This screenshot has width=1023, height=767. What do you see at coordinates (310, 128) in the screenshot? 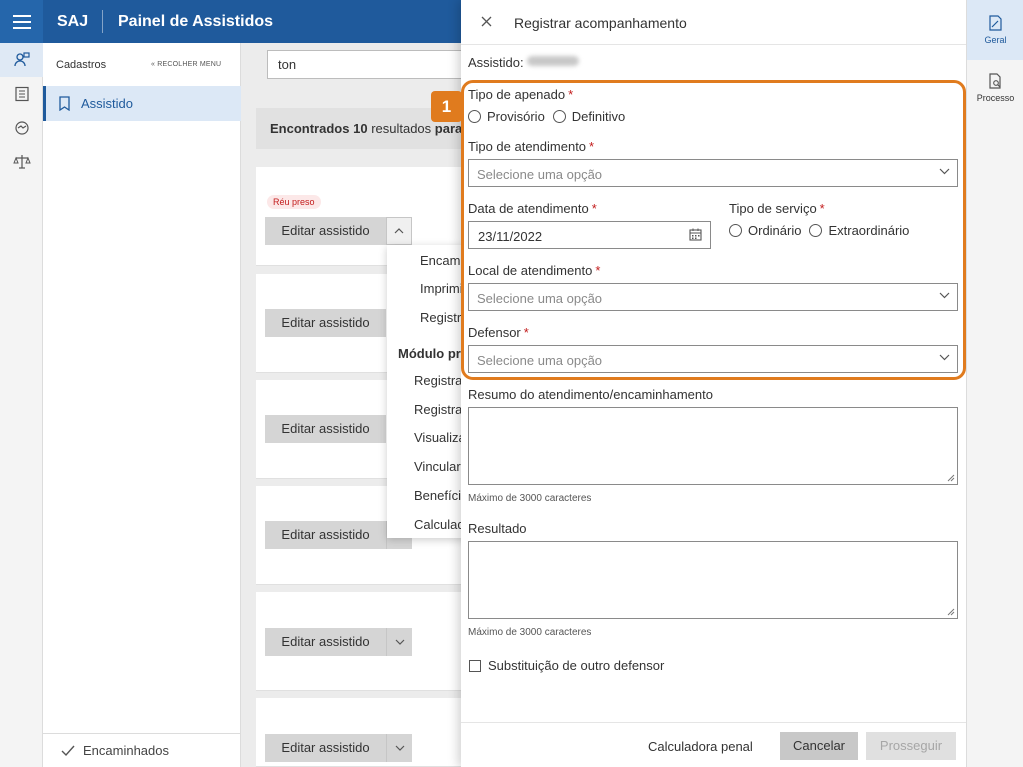
I see `results-prefix: Encontrados` at bounding box center [310, 128].